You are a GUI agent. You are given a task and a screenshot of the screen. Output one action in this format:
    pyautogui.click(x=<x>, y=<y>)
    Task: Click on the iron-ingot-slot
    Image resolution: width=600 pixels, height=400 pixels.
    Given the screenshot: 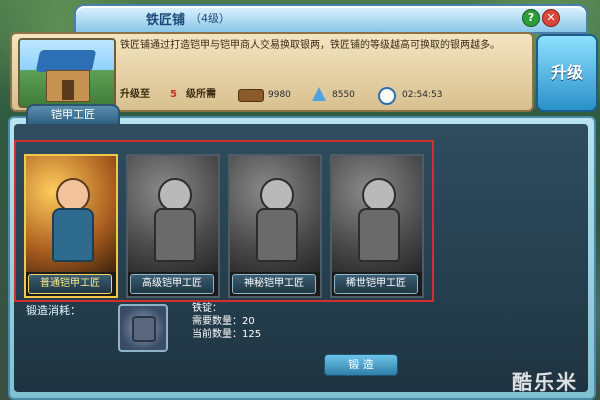 What is the action you would take?
    pyautogui.click(x=143, y=328)
    